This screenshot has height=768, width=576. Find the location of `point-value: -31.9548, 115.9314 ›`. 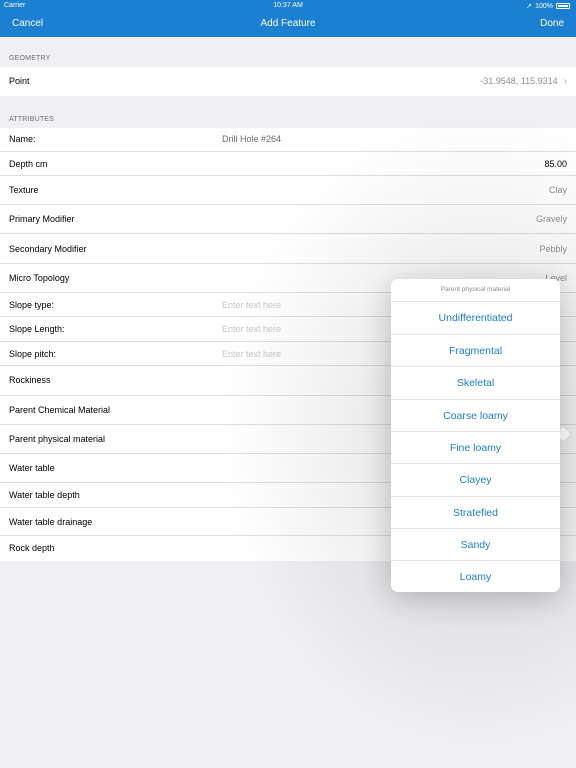

point-value: -31.9548, 115.9314 › is located at coordinates (523, 81).